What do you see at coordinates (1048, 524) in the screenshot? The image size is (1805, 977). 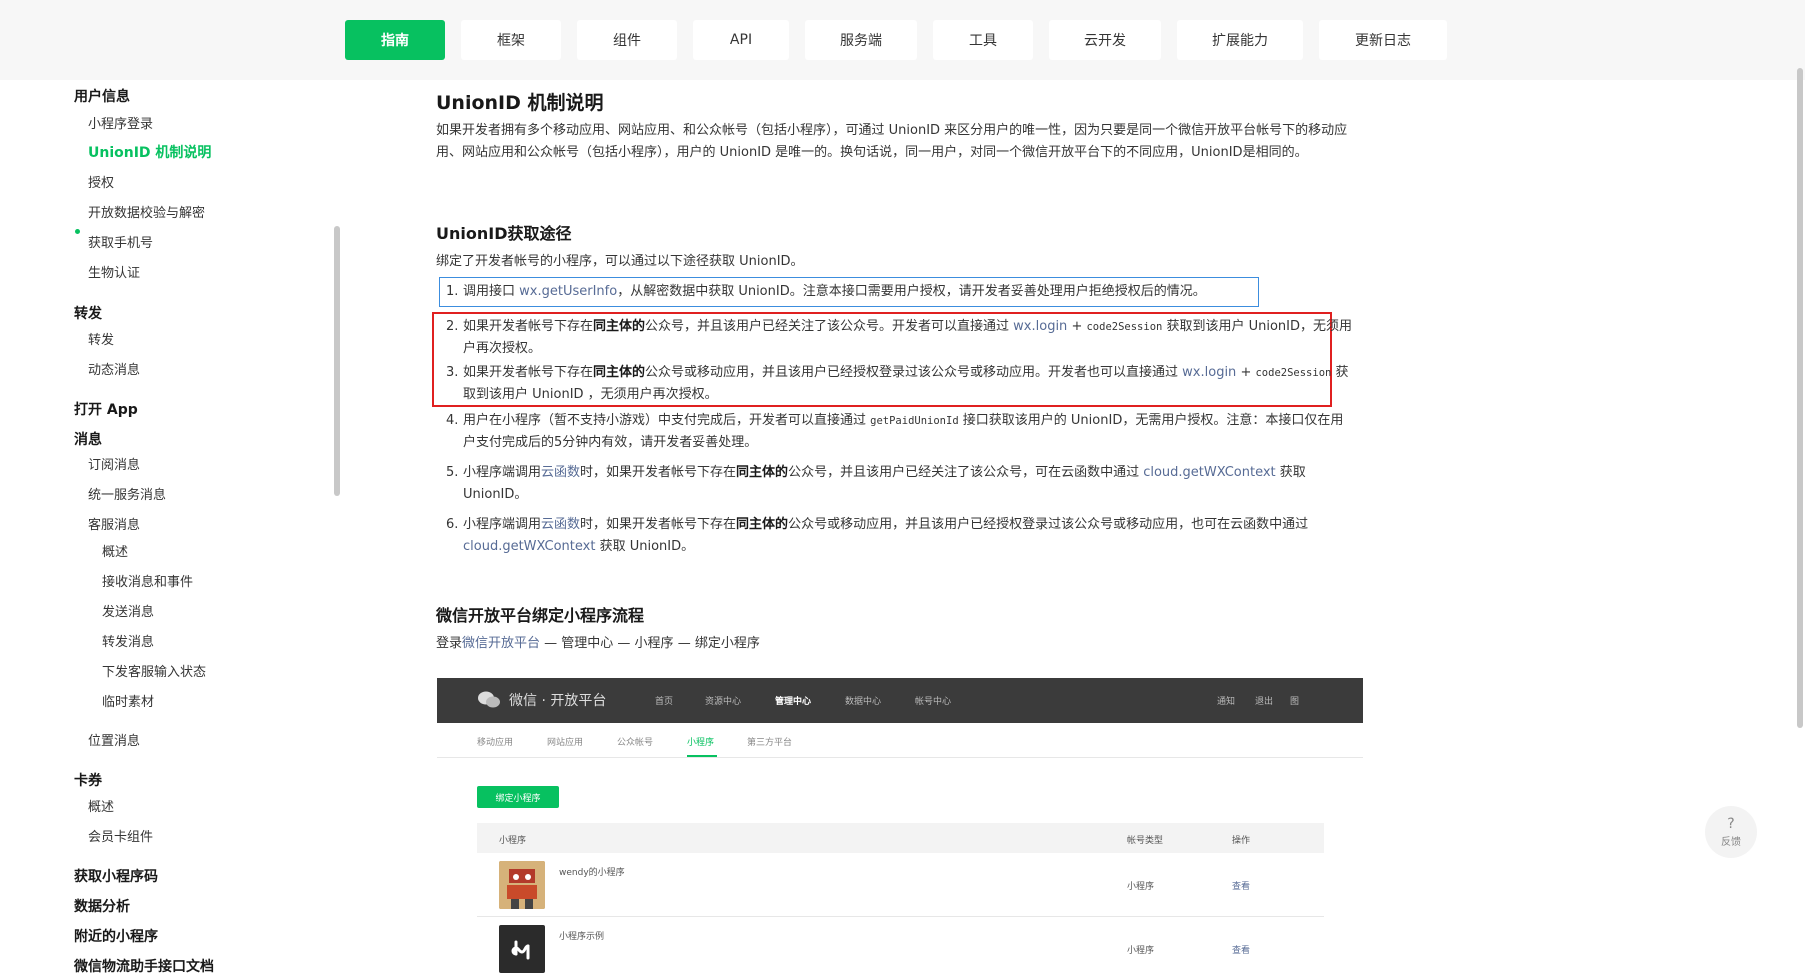 I see `text-fragment: 公众号或移动应用，并且该用户已经授权登录过该公众号或移动应用，也可在云函数中通过` at bounding box center [1048, 524].